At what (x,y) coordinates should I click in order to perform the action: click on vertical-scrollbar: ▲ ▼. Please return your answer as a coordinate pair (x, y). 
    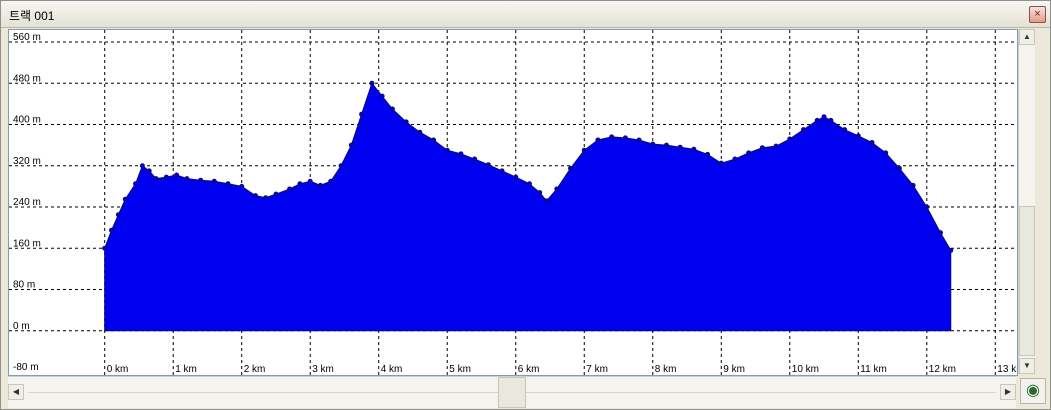
    Looking at the image, I should click on (1026, 201).